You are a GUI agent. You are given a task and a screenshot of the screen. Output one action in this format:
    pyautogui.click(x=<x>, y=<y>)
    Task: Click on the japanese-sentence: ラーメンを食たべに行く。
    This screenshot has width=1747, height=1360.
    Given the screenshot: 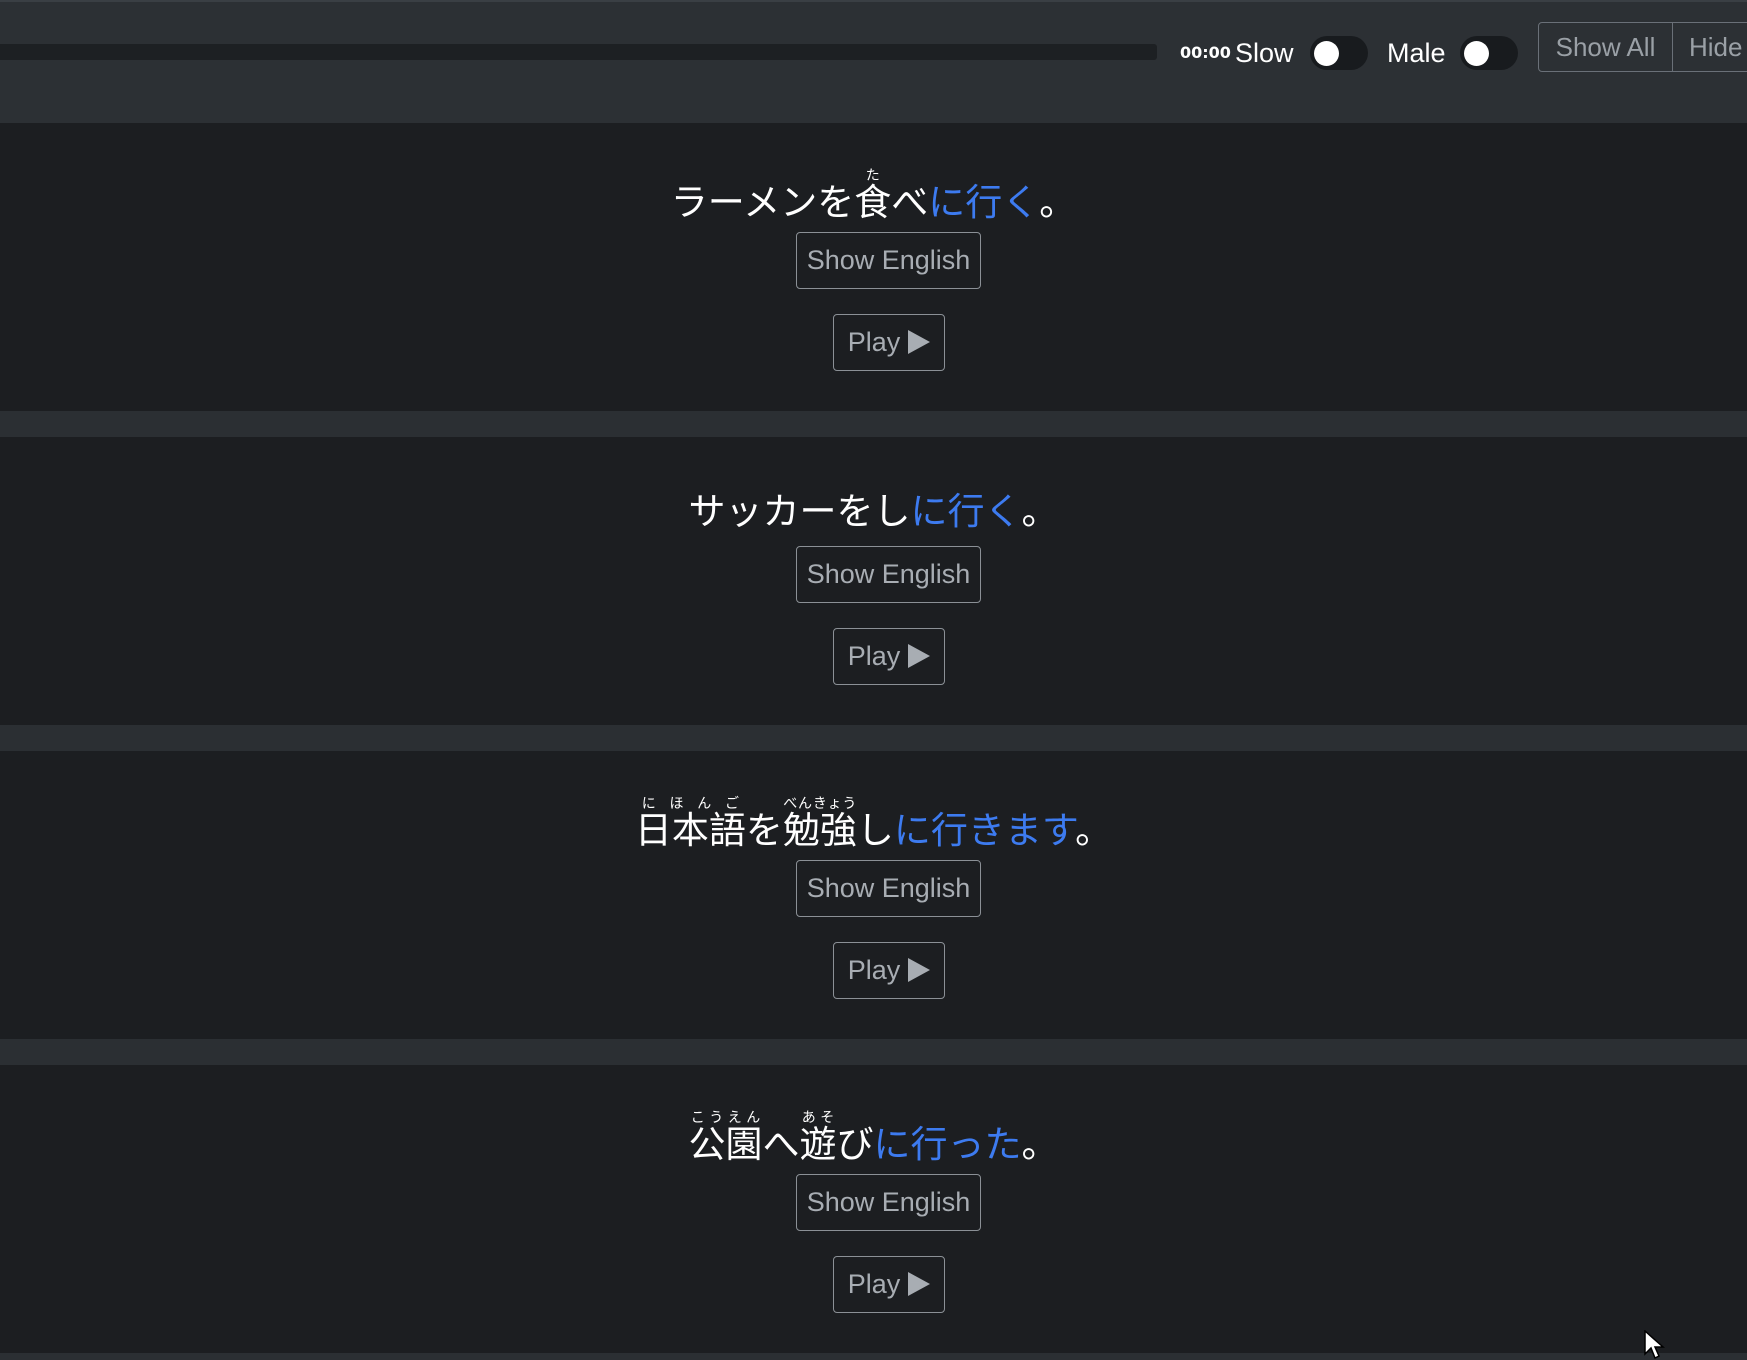 What is the action you would take?
    pyautogui.click(x=873, y=200)
    